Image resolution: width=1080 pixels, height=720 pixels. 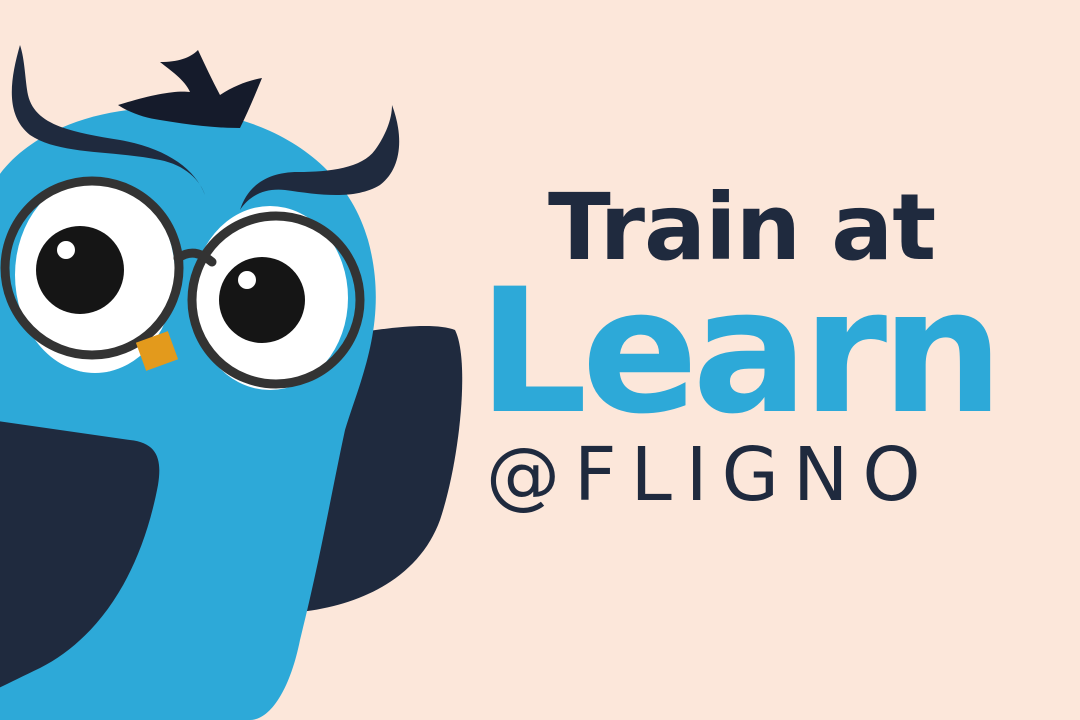 I want to click on headline-line-3: @FLIGNO, so click(x=710, y=475).